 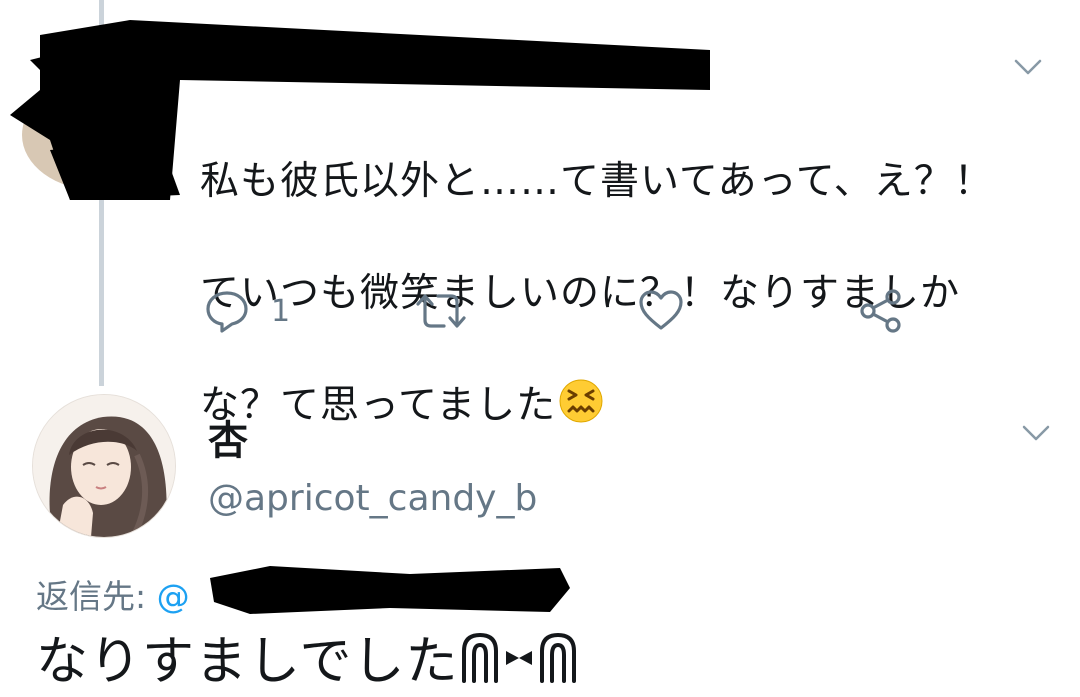 I want to click on display-name: 杏, so click(x=228, y=437).